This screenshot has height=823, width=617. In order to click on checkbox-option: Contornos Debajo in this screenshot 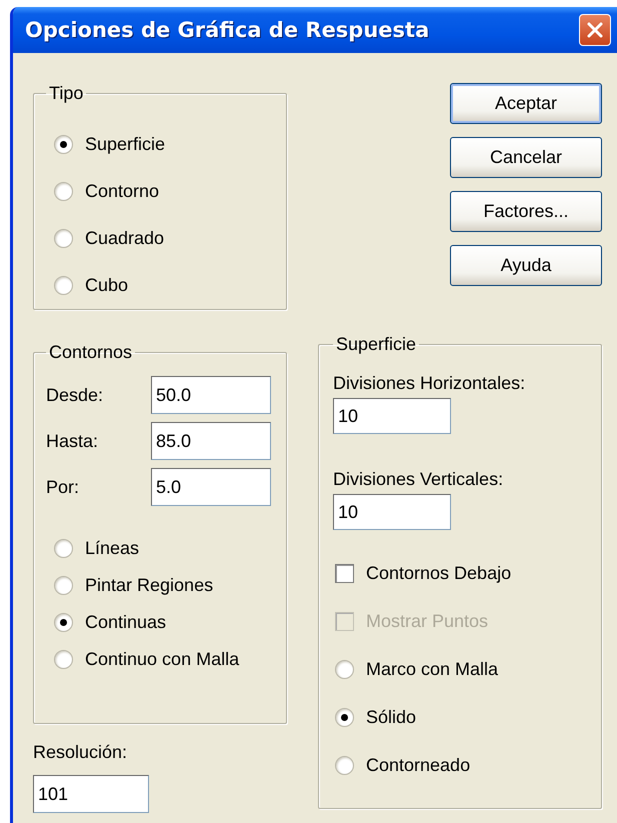, I will do `click(461, 573)`.